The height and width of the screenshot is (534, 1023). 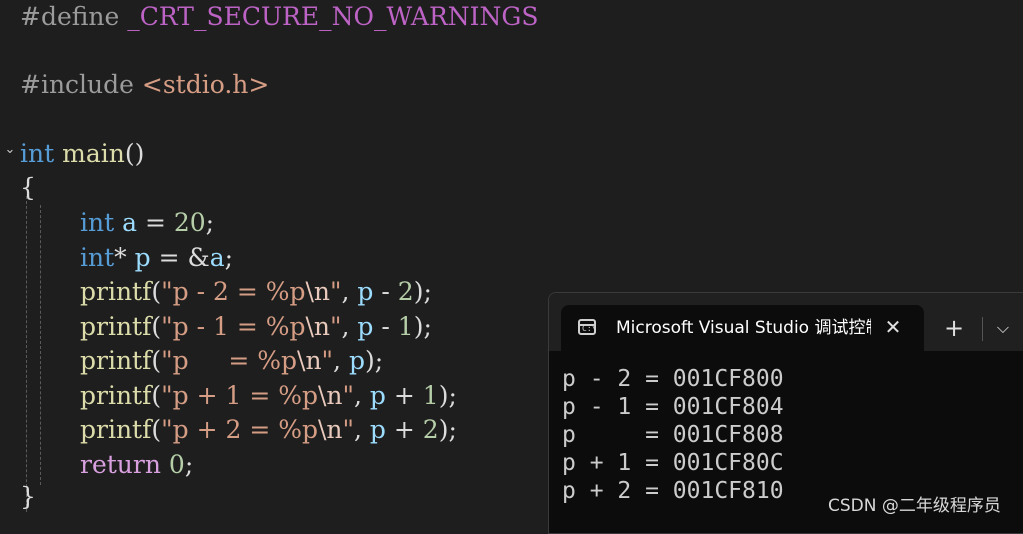 I want to click on new-tab-button: +, so click(x=954, y=328).